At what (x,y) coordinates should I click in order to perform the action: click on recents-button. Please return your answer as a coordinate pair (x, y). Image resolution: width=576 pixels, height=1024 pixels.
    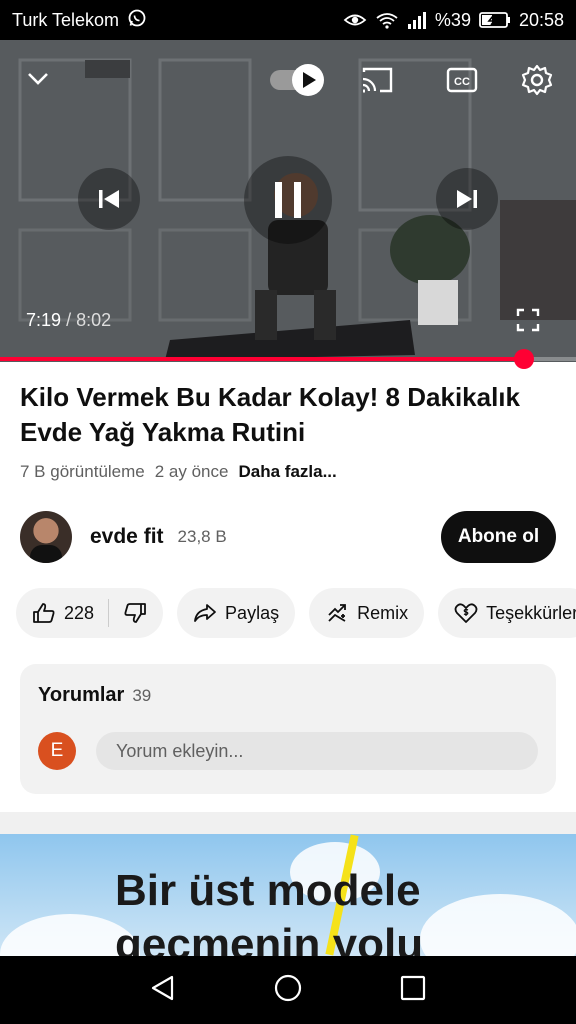
    Looking at the image, I should click on (413, 990).